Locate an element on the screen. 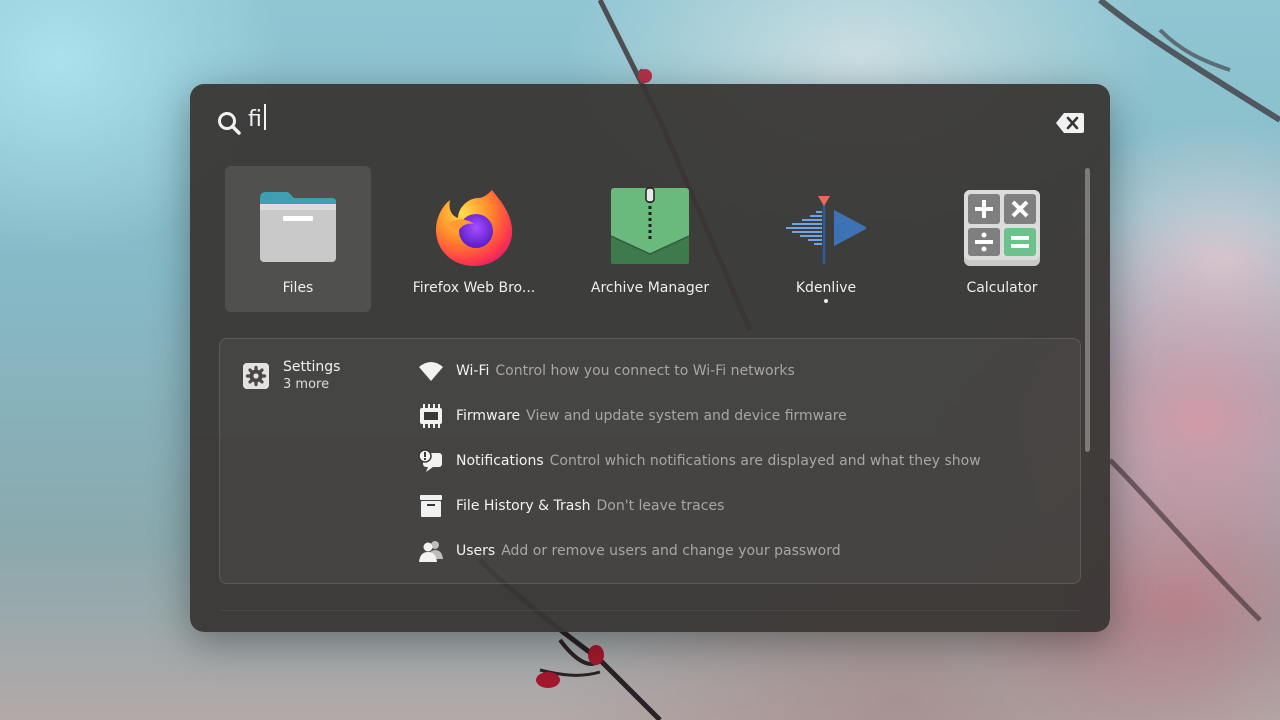 The width and height of the screenshot is (1280, 720). app-label: Calculator is located at coordinates (1002, 288).